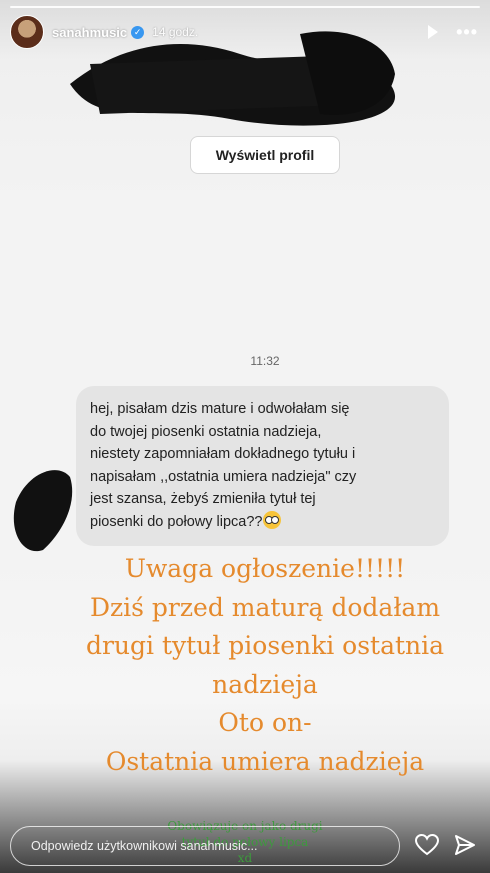 This screenshot has height=873, width=490. What do you see at coordinates (465, 845) in the screenshot?
I see `send-icon` at bounding box center [465, 845].